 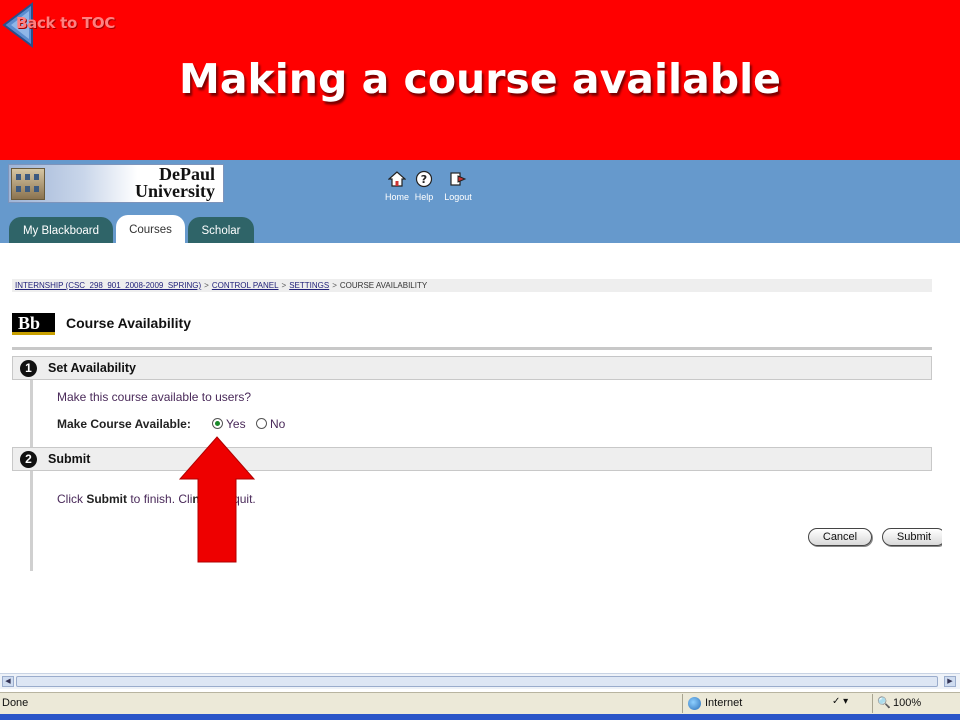 What do you see at coordinates (950, 681) in the screenshot?
I see `scroll-right-icon: ▶` at bounding box center [950, 681].